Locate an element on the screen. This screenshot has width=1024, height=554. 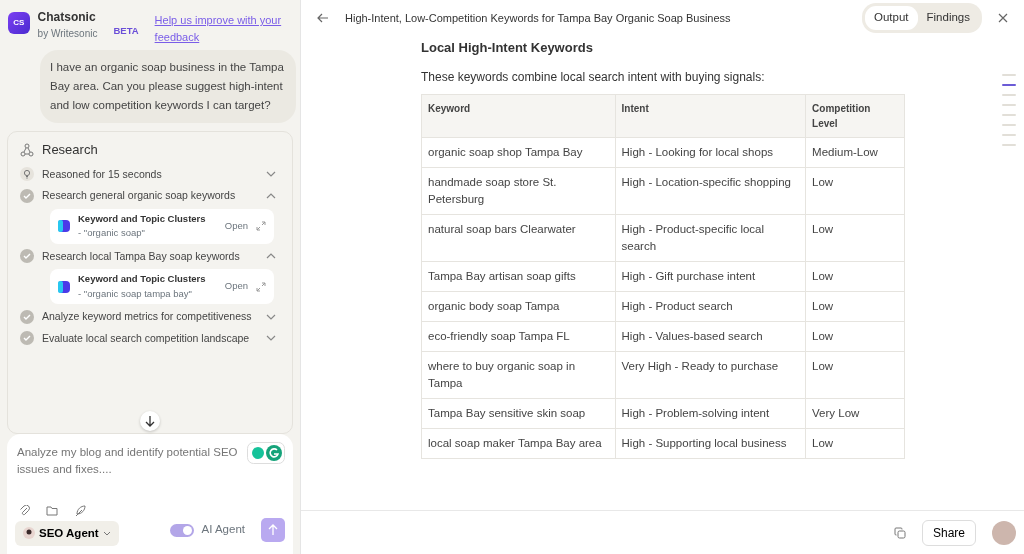
tool-query: - "organic soap tampa bay" is located at coordinates (135, 293).